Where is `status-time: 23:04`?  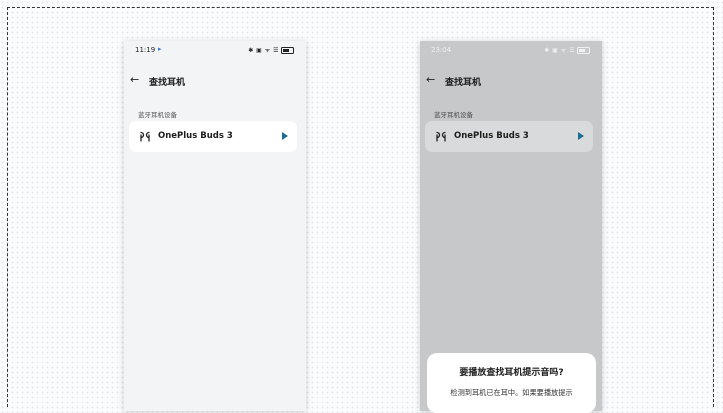
status-time: 23:04 is located at coordinates (441, 50).